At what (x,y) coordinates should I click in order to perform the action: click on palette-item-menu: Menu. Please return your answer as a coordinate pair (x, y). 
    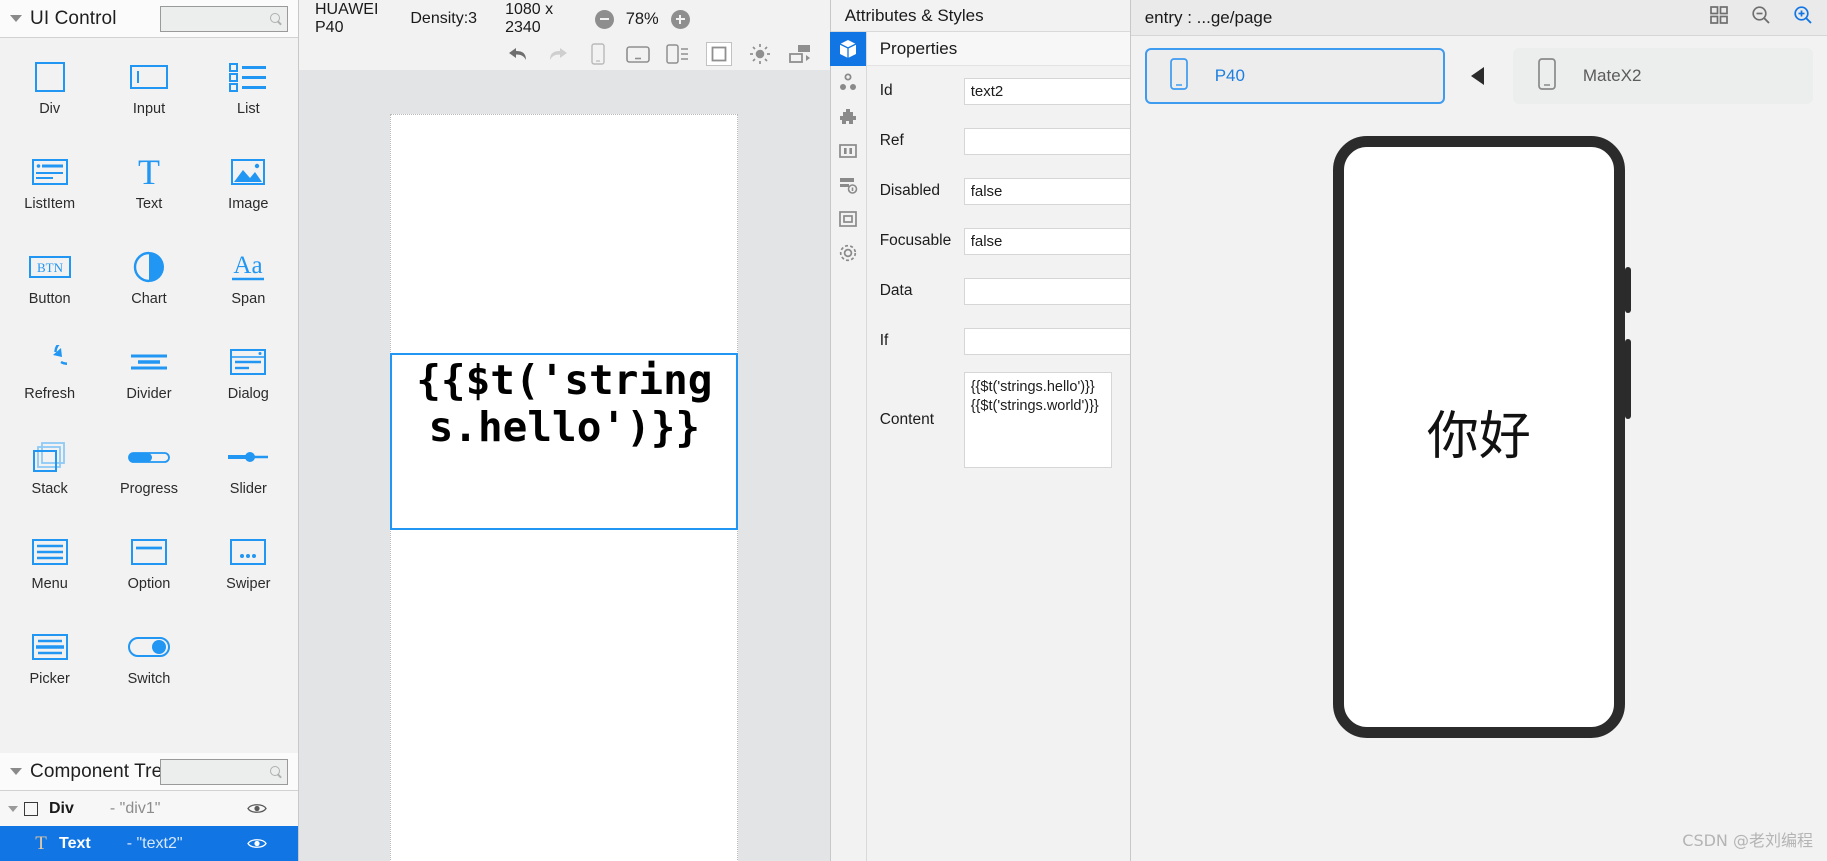
    Looking at the image, I should click on (49, 566).